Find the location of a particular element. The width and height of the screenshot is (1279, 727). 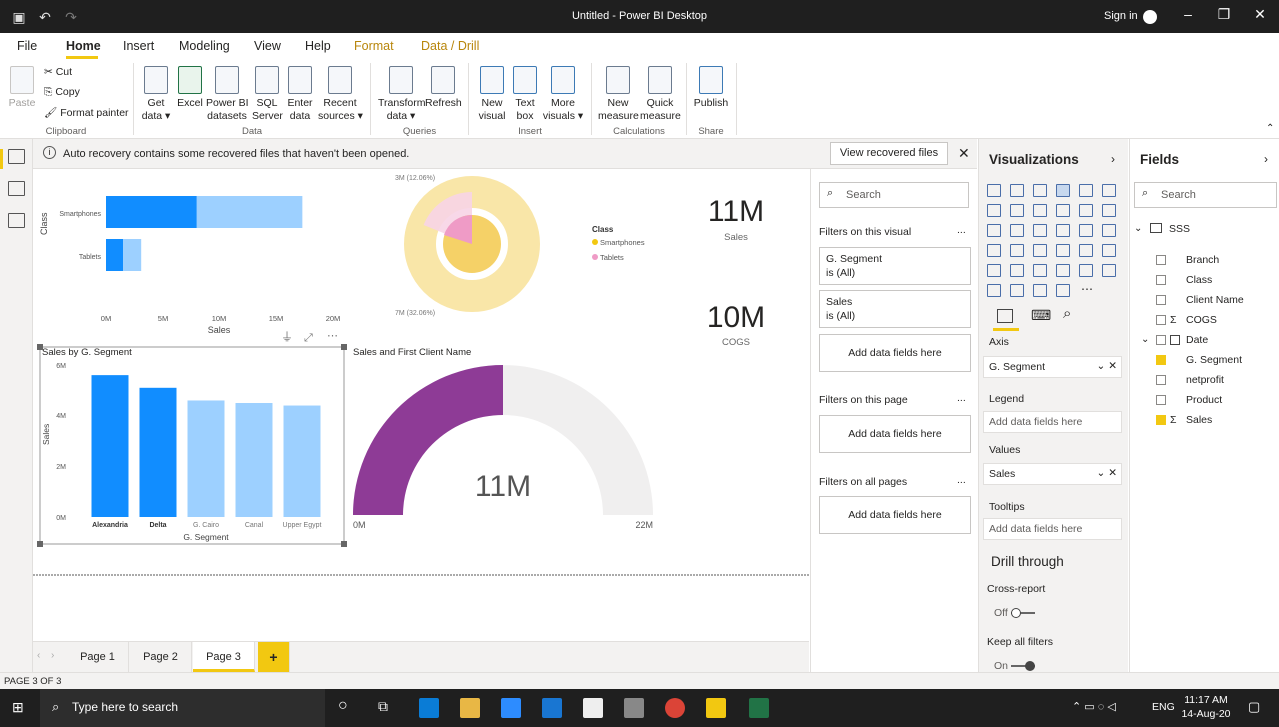

close-notification-icon: ✕ is located at coordinates (964, 153).